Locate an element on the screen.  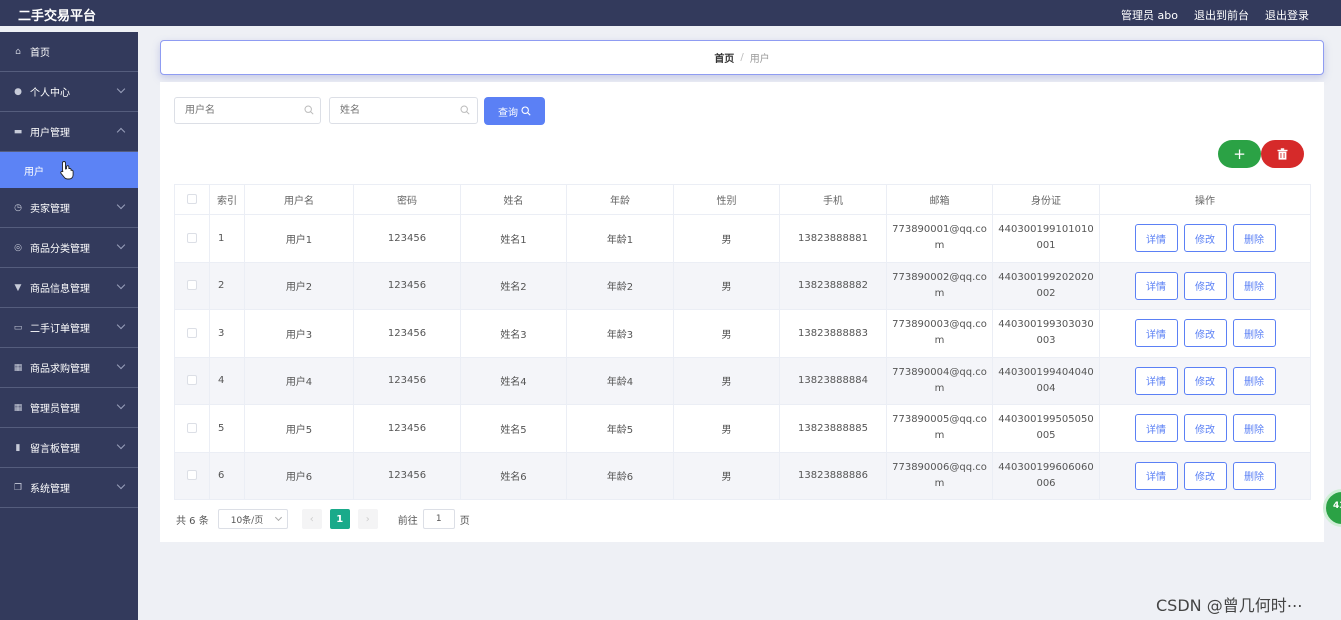
sidebar-item-personal: ● 个人中心 is located at coordinates (69, 92).